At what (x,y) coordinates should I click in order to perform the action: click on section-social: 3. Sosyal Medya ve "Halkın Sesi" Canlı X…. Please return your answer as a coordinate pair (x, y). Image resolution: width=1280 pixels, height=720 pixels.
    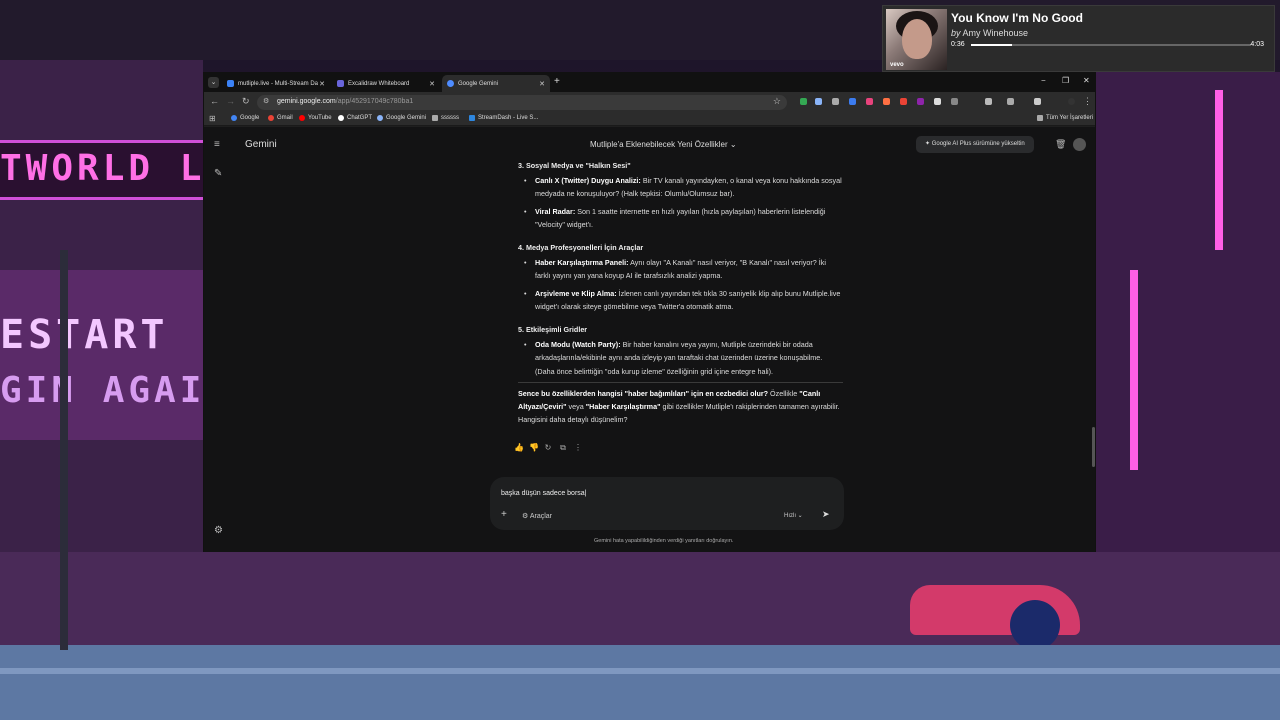
    Looking at the image, I should click on (680, 195).